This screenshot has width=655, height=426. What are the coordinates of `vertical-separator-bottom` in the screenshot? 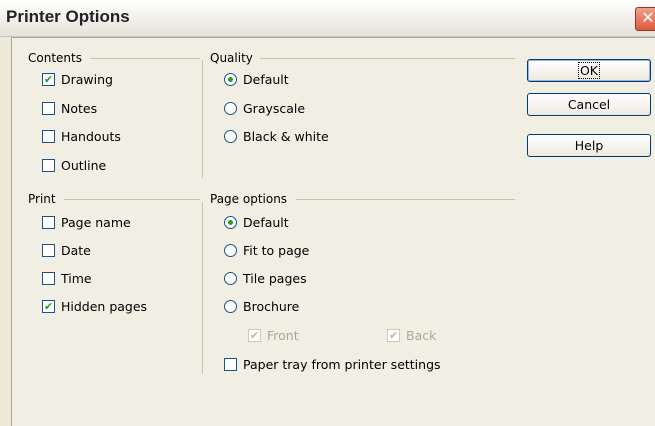 It's located at (202, 288).